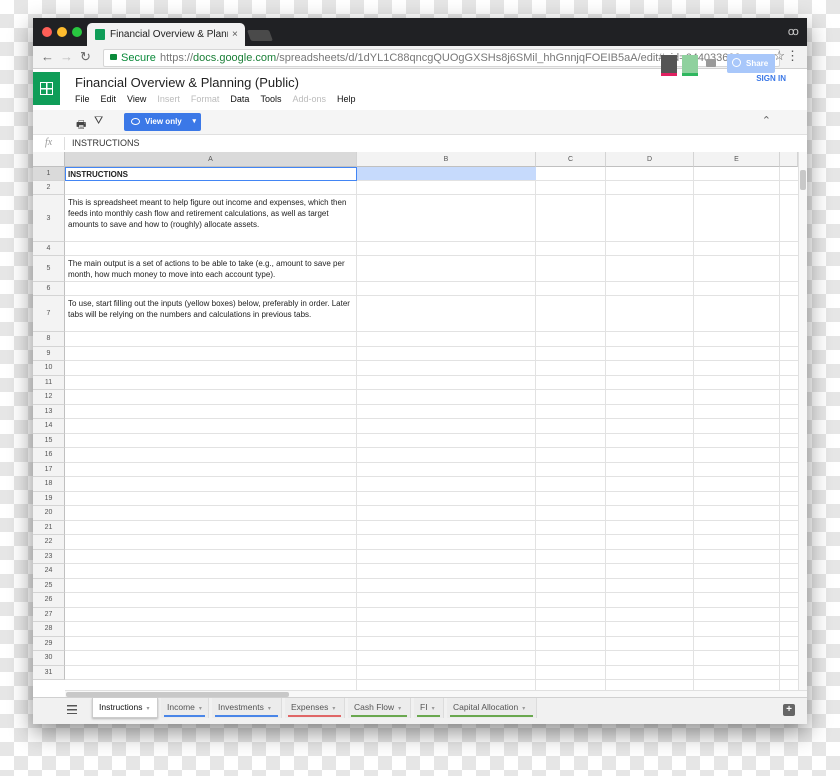 This screenshot has width=840, height=776. Describe the element at coordinates (168, 99) in the screenshot. I see `menu-insert: Insert` at that location.